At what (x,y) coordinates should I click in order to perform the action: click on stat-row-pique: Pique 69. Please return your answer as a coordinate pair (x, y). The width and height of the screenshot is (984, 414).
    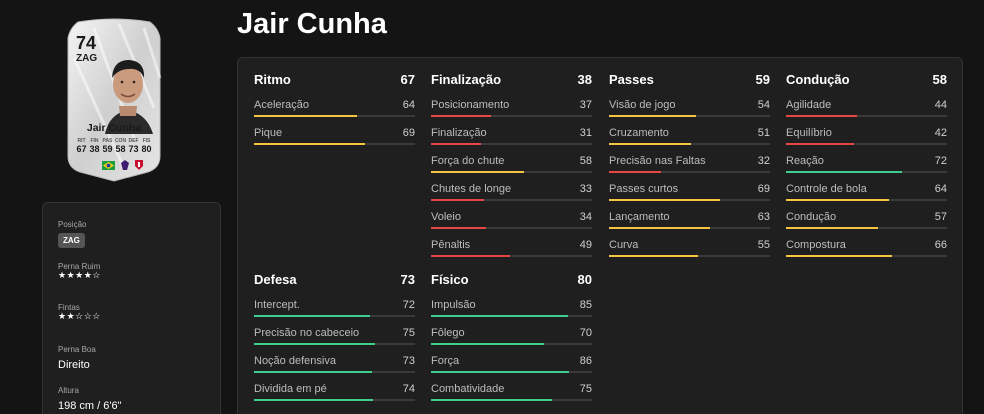
    Looking at the image, I should click on (334, 136).